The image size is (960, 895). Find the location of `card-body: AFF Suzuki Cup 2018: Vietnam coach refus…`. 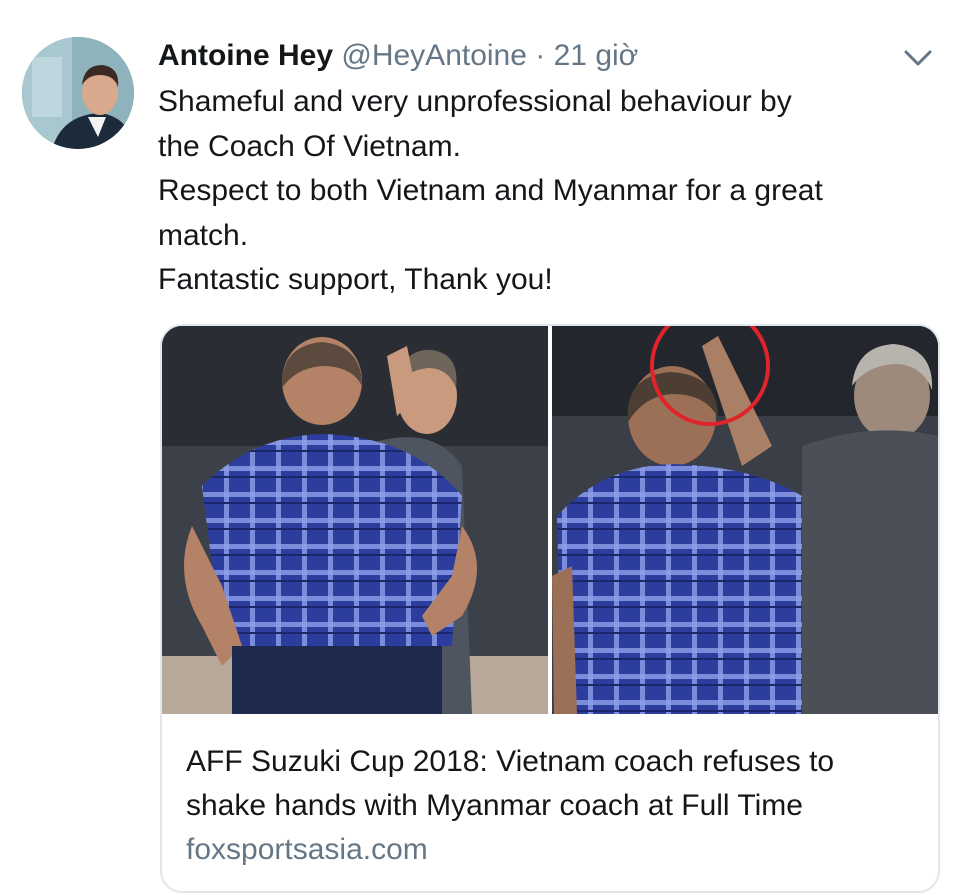

card-body: AFF Suzuki Cup 2018: Vietnam coach refus… is located at coordinates (550, 794).